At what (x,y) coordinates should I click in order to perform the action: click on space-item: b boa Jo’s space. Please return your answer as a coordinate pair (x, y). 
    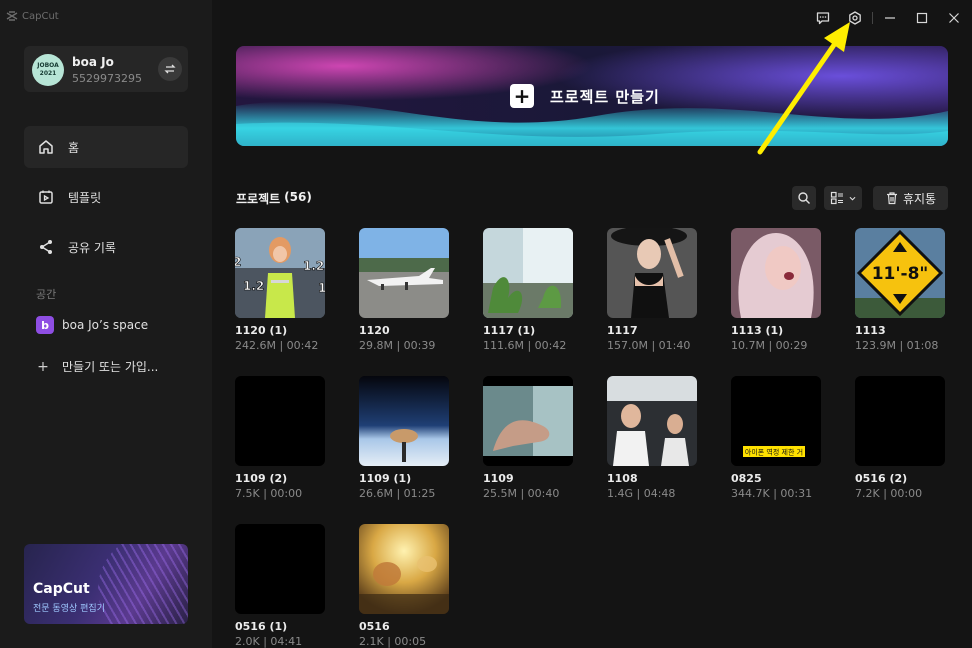
    Looking at the image, I should click on (92, 325).